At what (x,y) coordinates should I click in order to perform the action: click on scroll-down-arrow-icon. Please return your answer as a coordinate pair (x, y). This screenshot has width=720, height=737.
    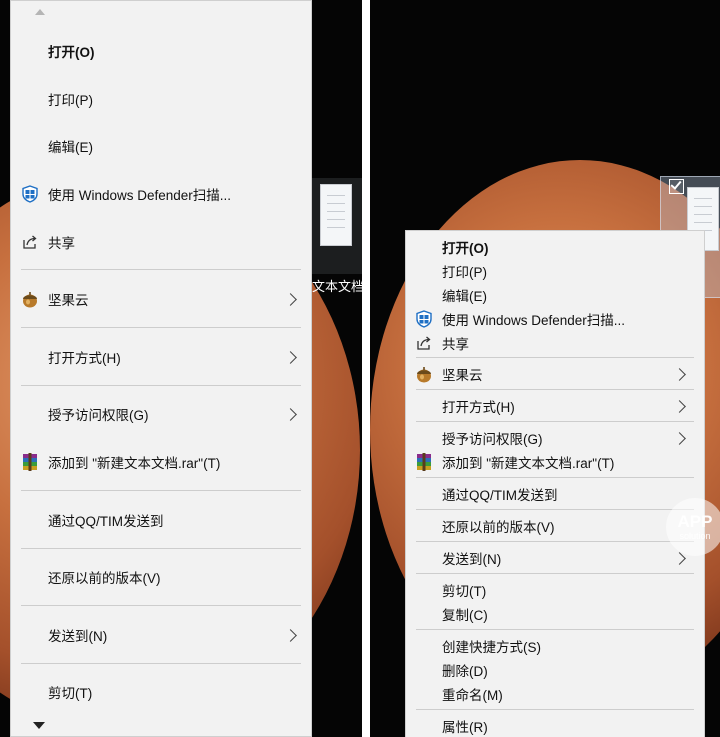
    Looking at the image, I should click on (39, 725).